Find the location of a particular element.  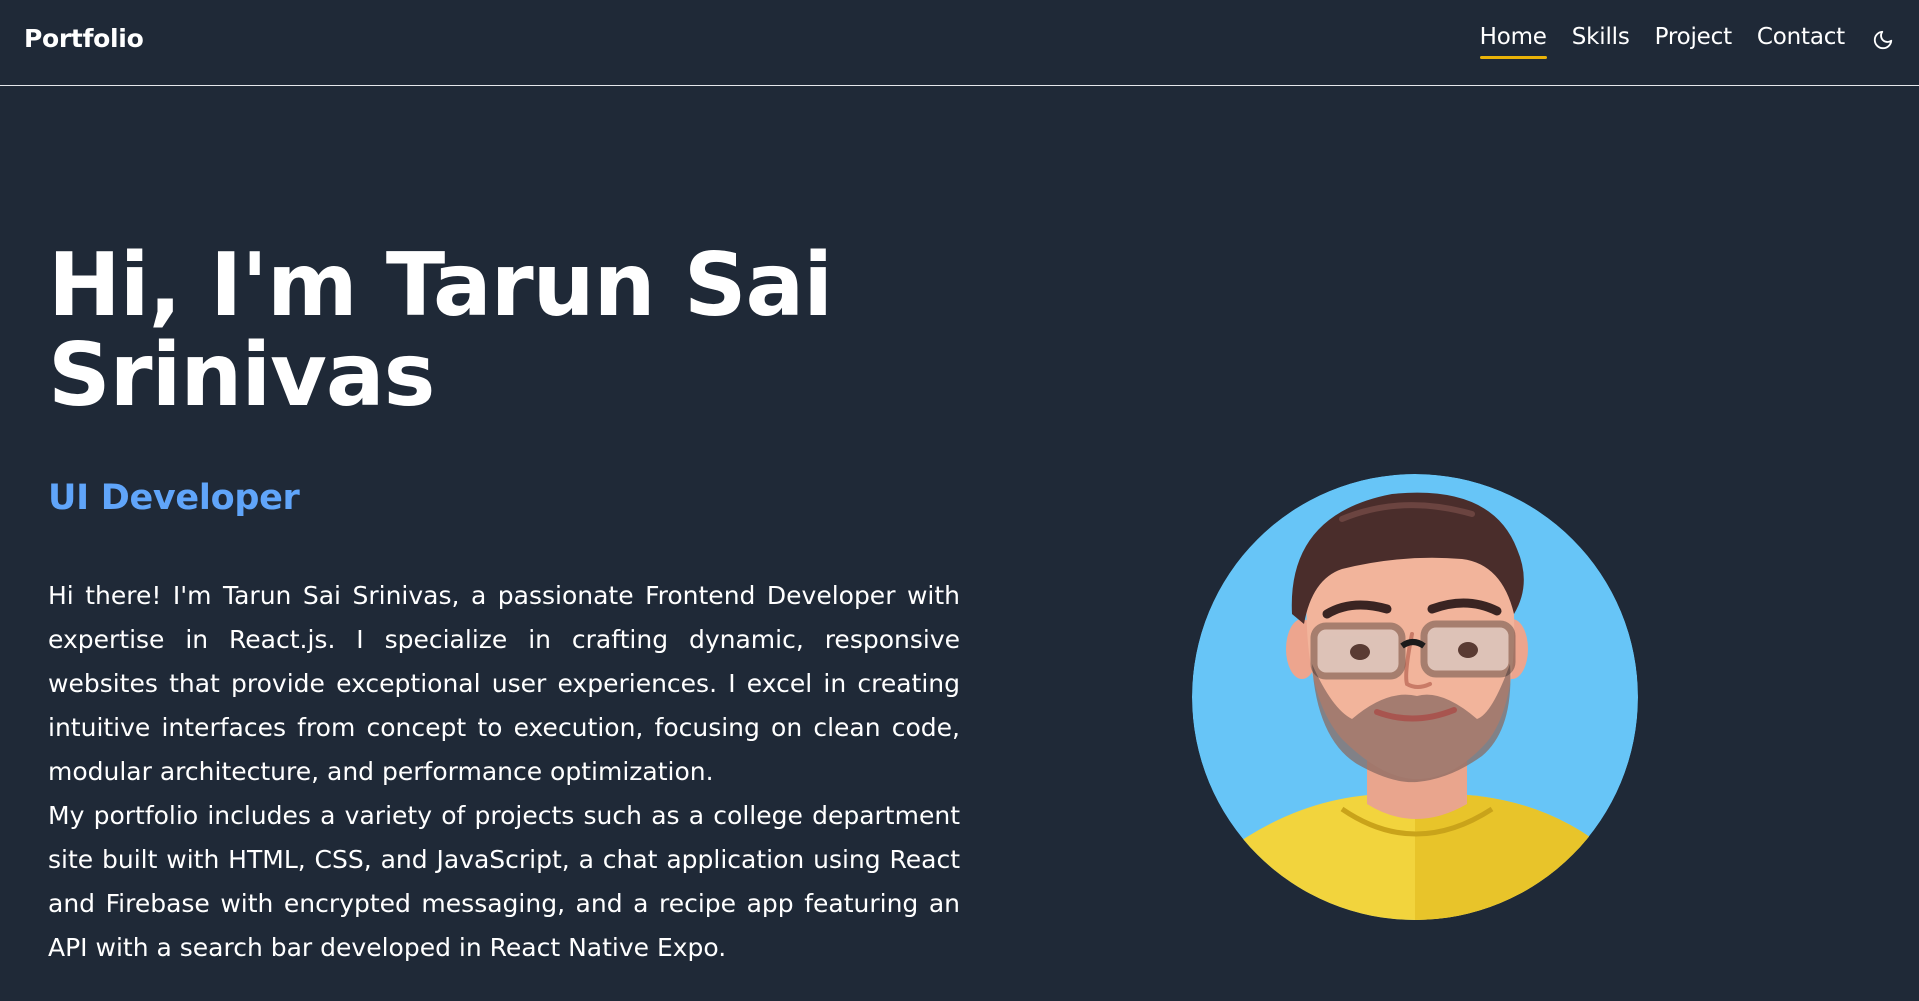

nav-links: Home Skills Project Contact is located at coordinates (1675, 41).